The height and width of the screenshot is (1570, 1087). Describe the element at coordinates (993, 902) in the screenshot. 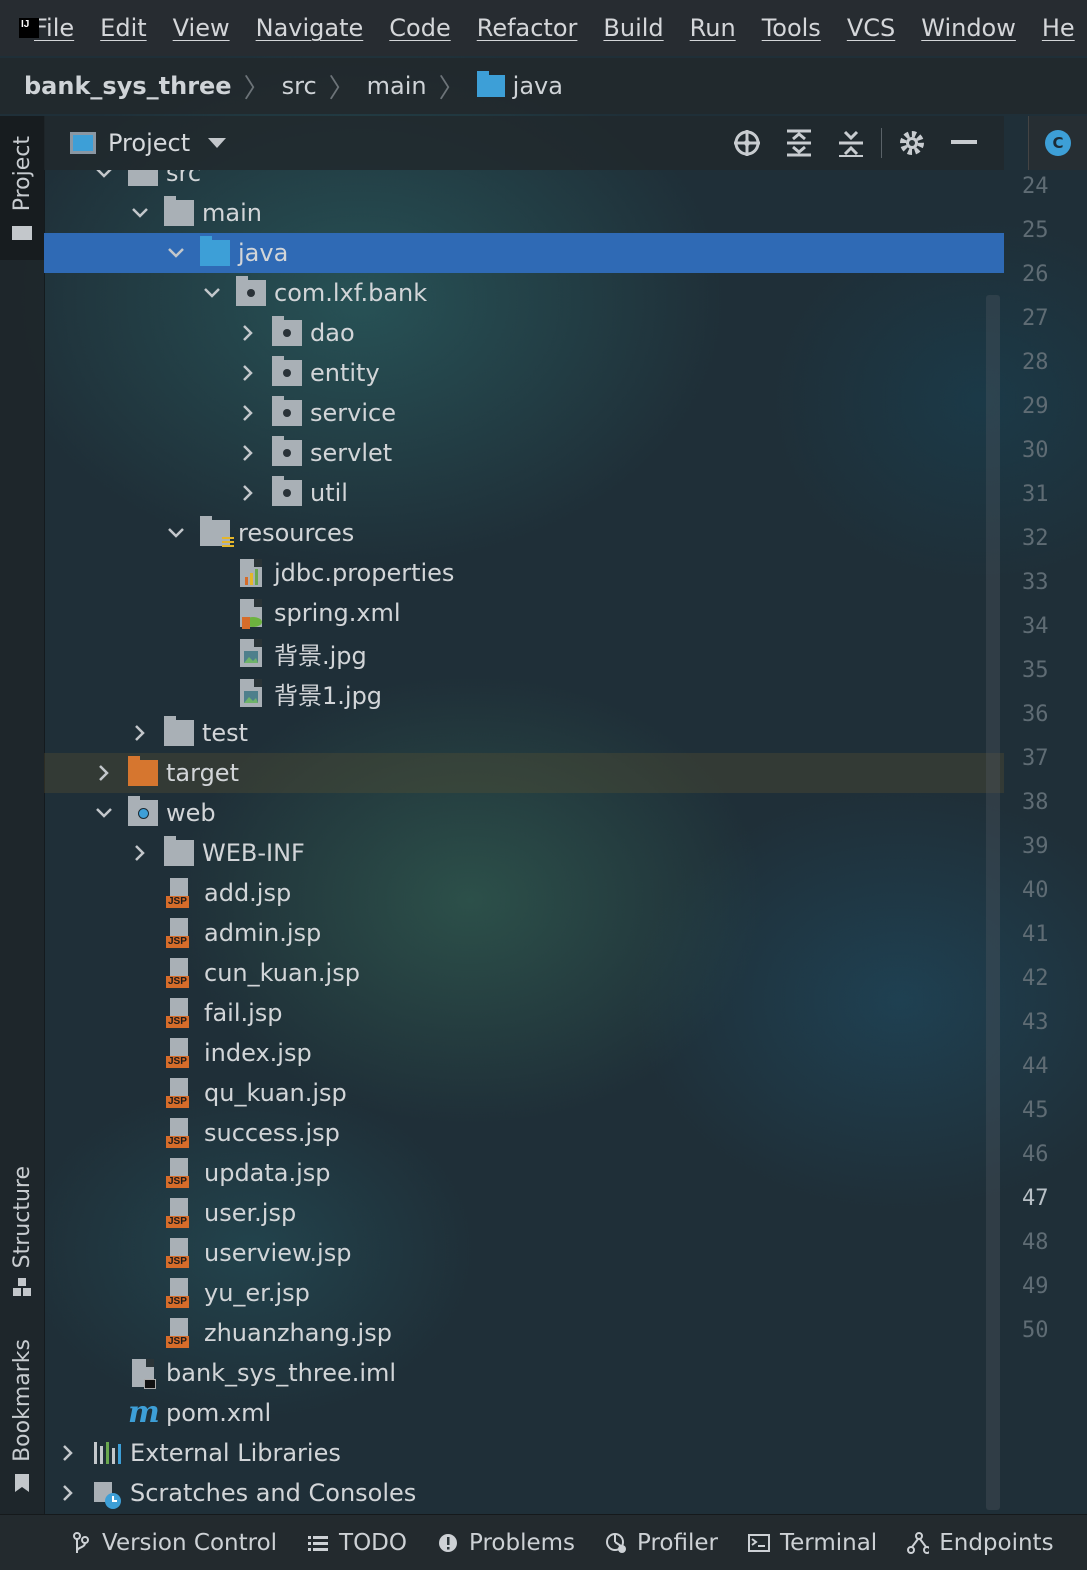

I see `tree-scrollbar` at that location.